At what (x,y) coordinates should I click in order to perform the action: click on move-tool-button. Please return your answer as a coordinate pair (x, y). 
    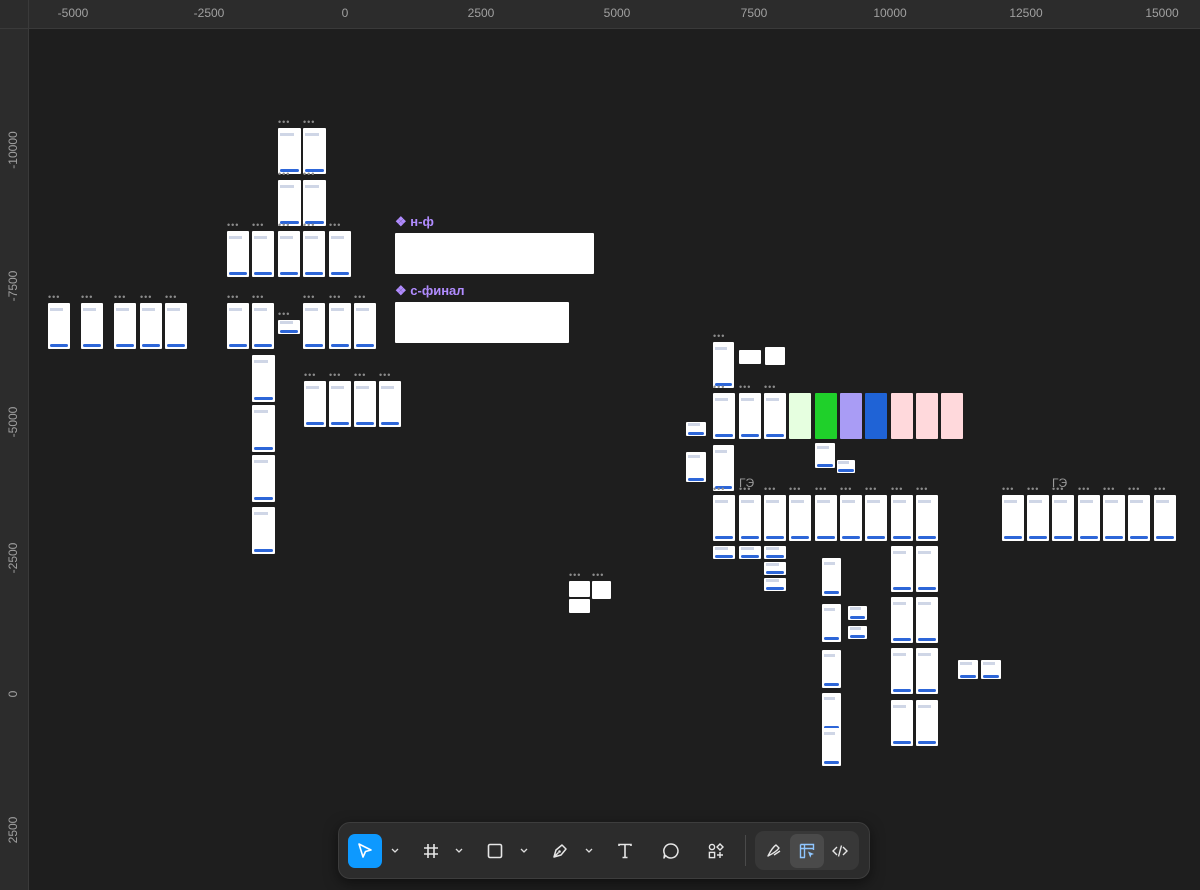
    Looking at the image, I should click on (365, 851).